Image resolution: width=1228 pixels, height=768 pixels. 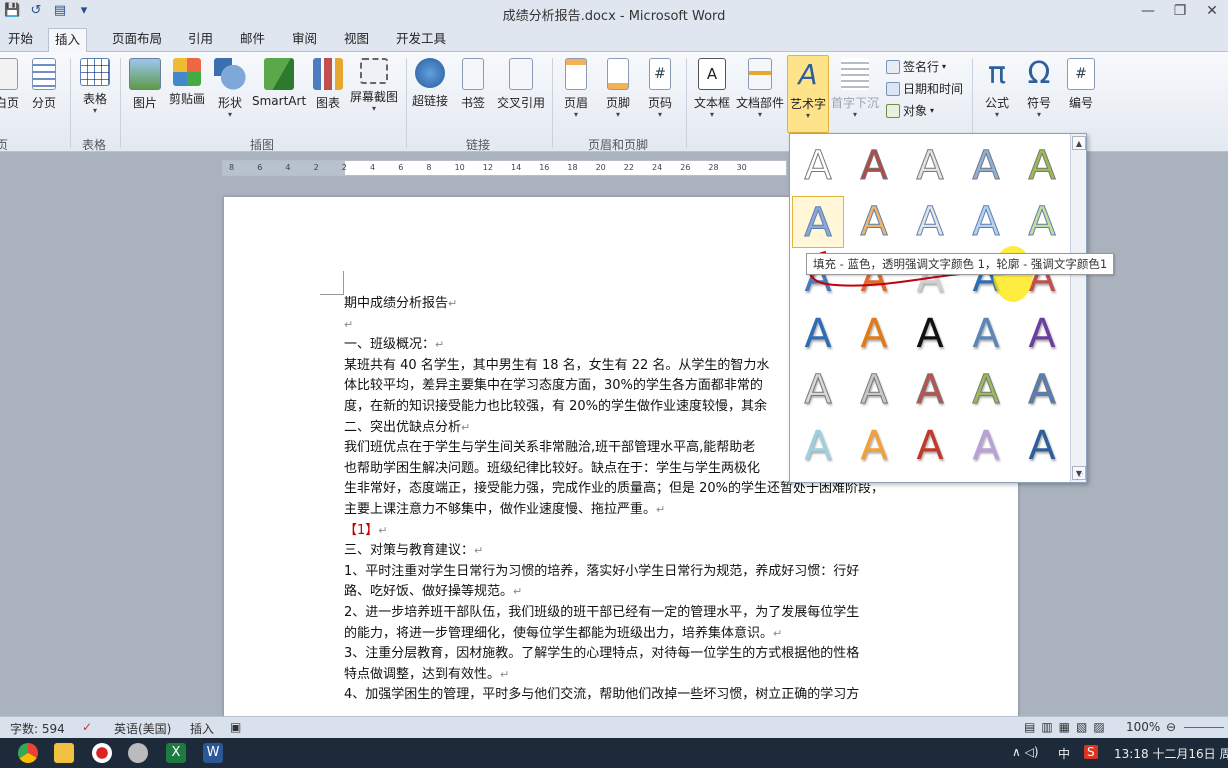 What do you see at coordinates (138, 753) in the screenshot?
I see `app-icon` at bounding box center [138, 753].